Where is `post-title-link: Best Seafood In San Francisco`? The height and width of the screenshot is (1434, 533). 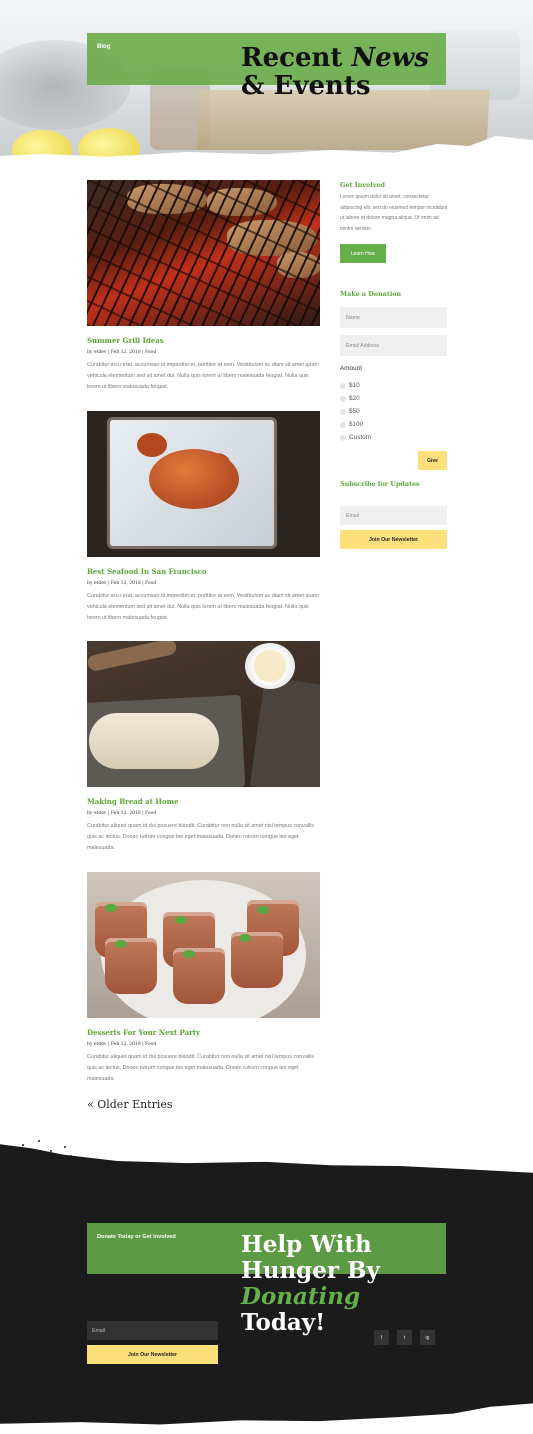
post-title-link: Best Seafood In San Francisco is located at coordinates (203, 571).